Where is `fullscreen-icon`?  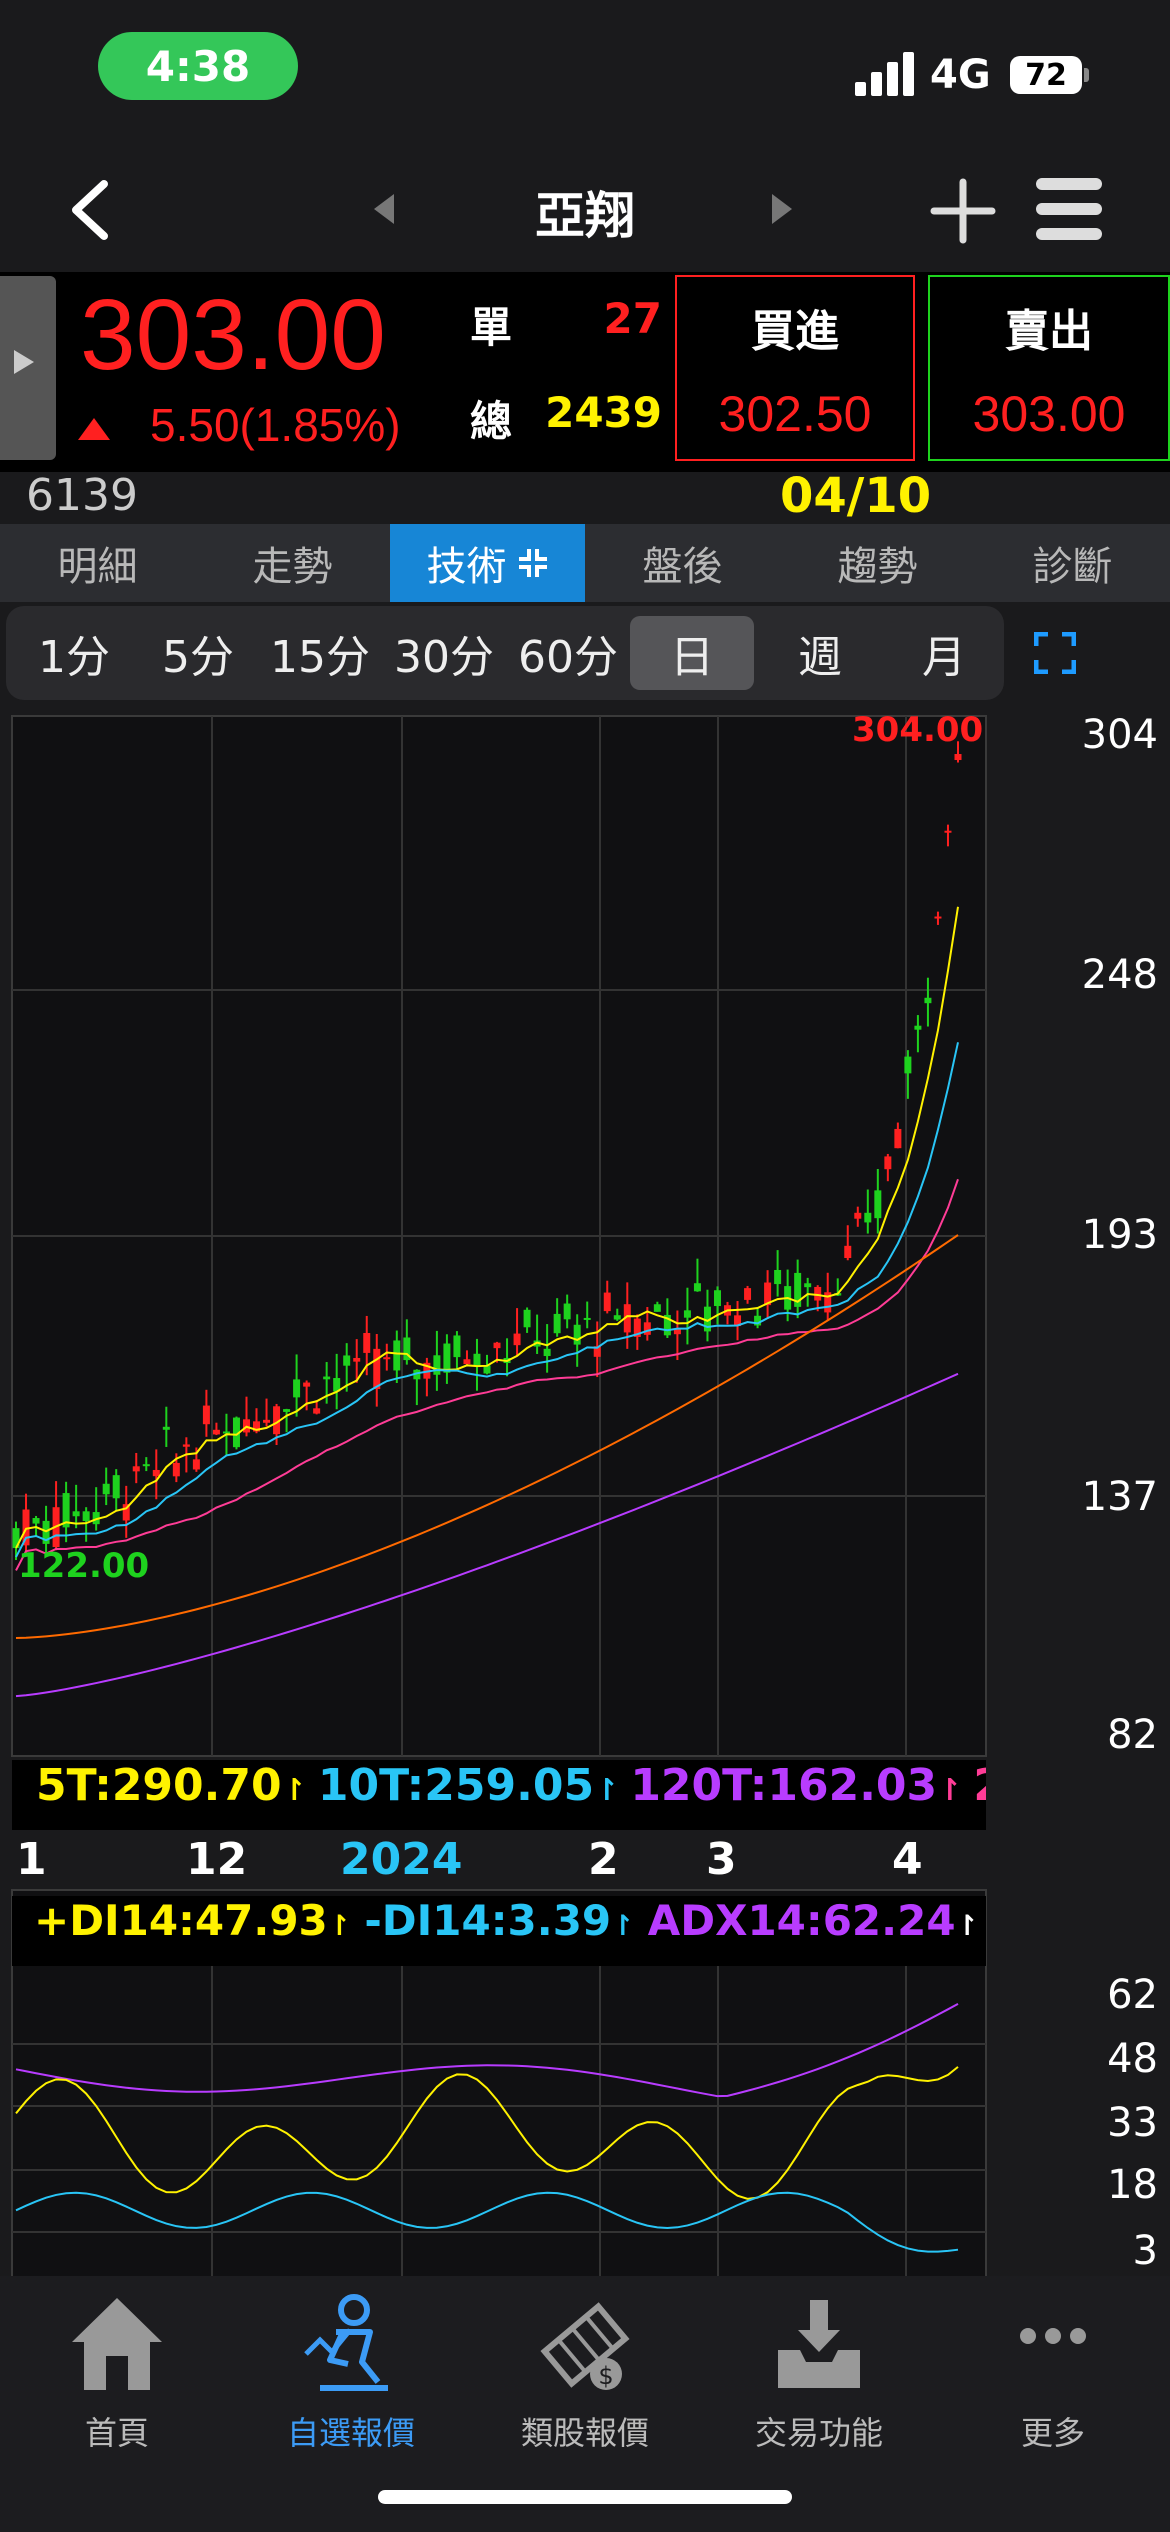 fullscreen-icon is located at coordinates (1055, 653).